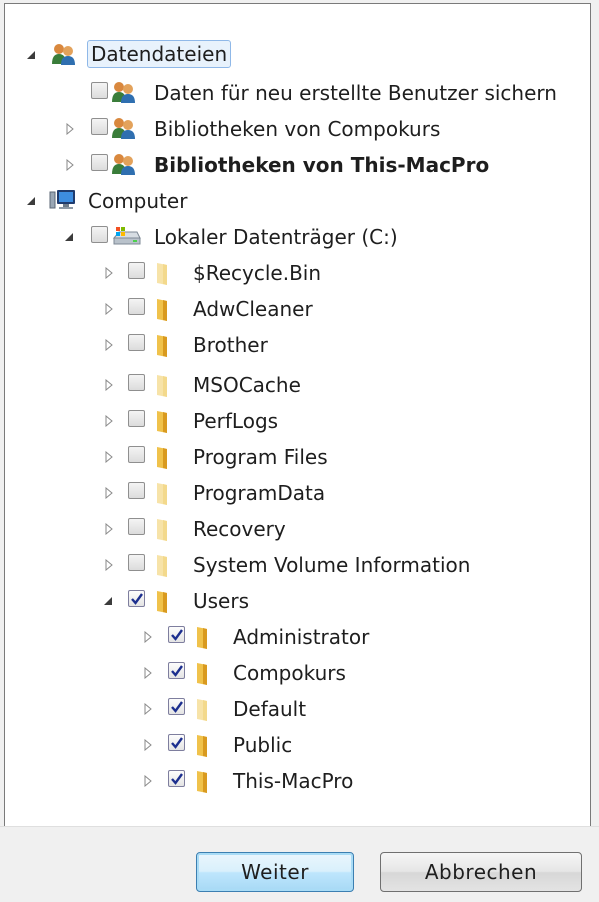 The image size is (599, 902). I want to click on tree-node-label: Datendateien, so click(159, 54).